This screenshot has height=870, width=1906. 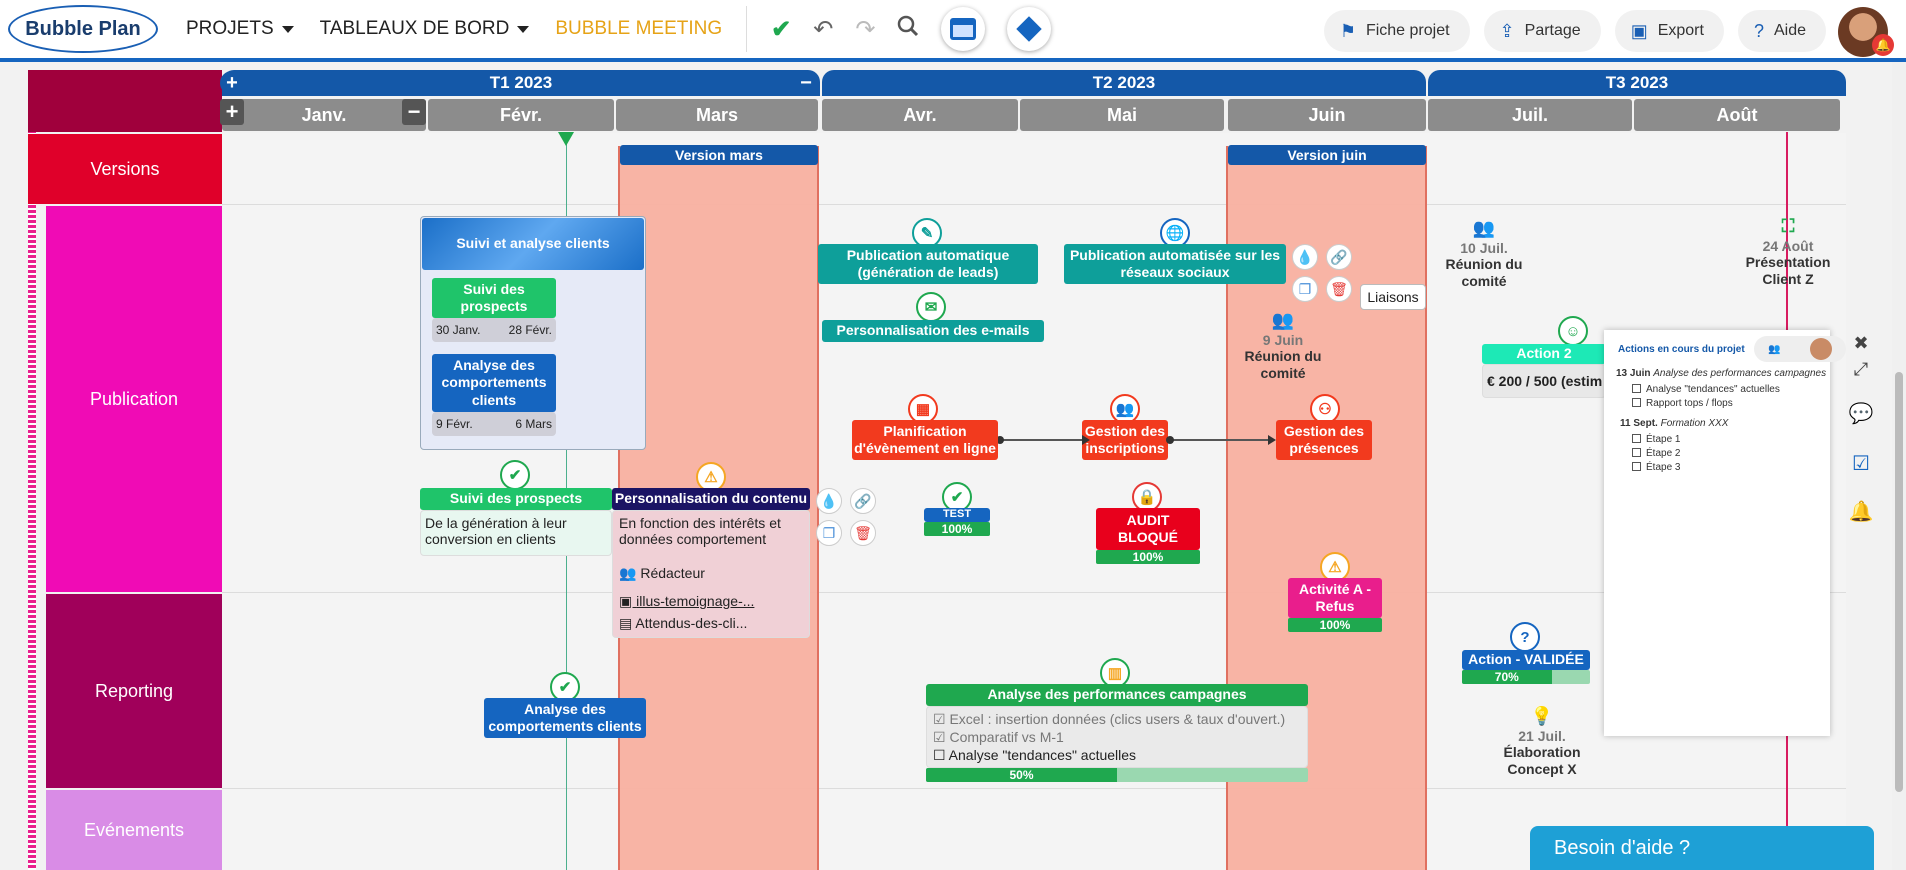 I want to click on task-suivi-prospects: Suivi des prospects, so click(x=516, y=499).